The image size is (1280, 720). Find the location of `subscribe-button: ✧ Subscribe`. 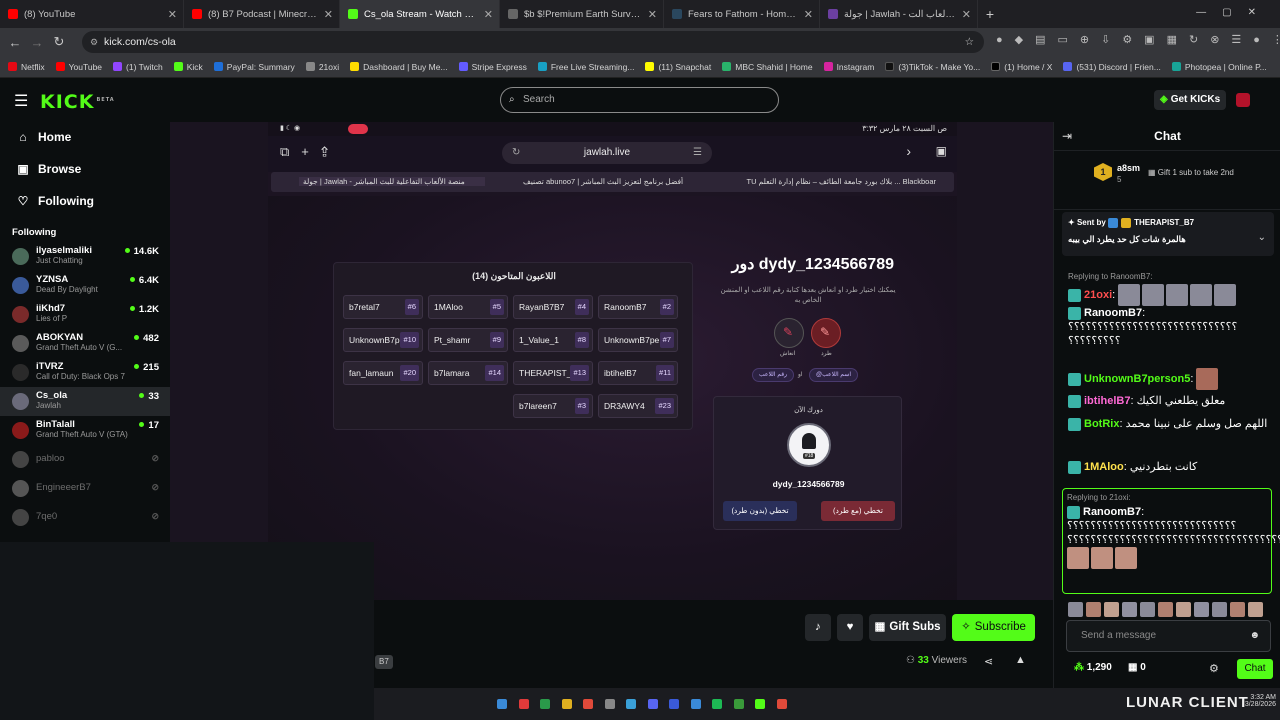

subscribe-button: ✧ Subscribe is located at coordinates (993, 627).